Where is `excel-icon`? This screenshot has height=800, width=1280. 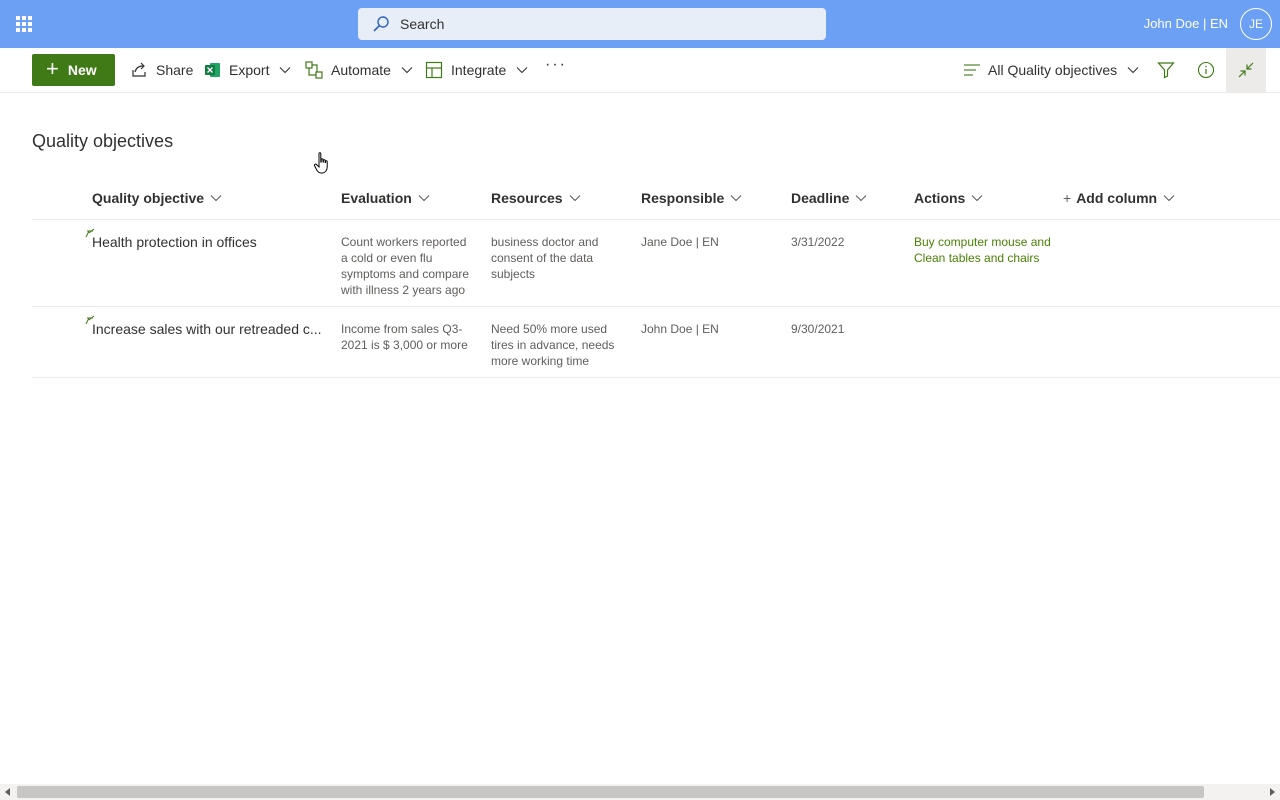
excel-icon is located at coordinates (212, 70).